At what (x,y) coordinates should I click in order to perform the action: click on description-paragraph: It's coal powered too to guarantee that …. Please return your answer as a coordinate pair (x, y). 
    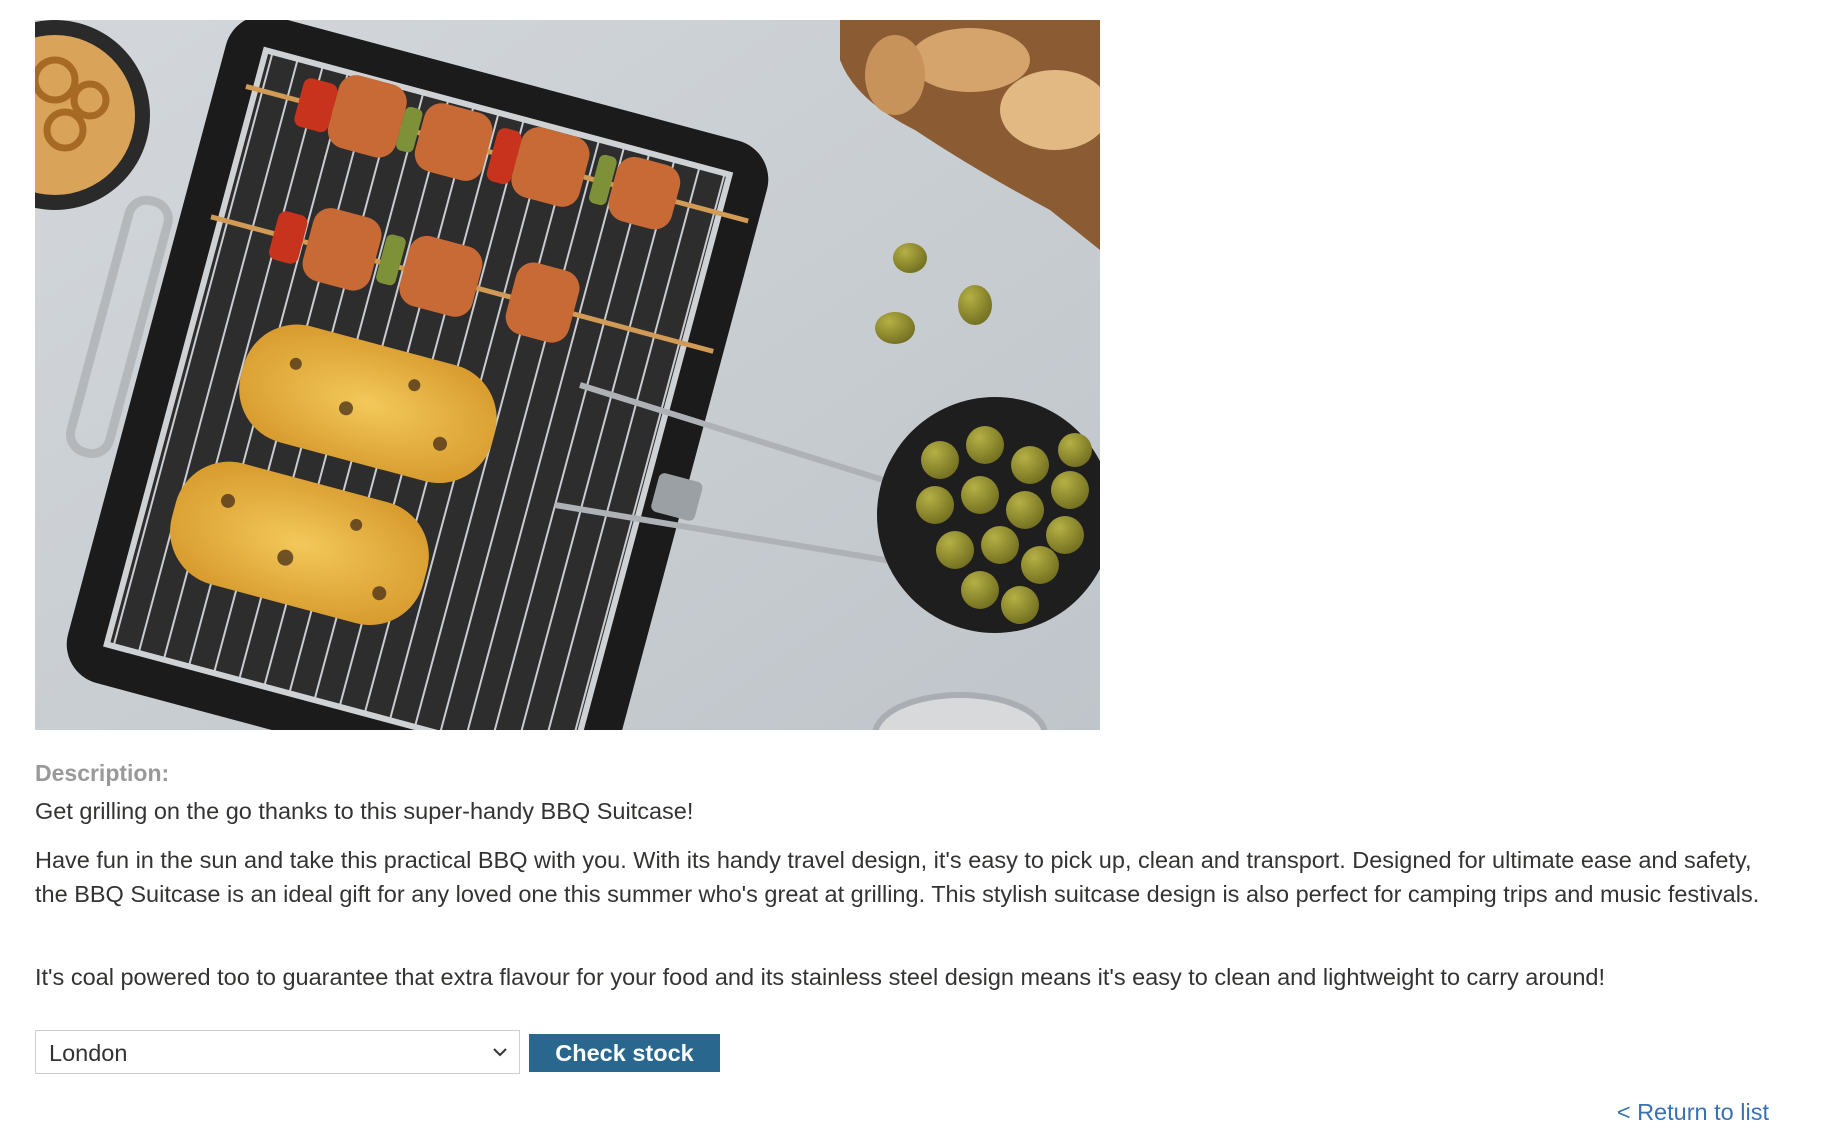
    Looking at the image, I should click on (820, 977).